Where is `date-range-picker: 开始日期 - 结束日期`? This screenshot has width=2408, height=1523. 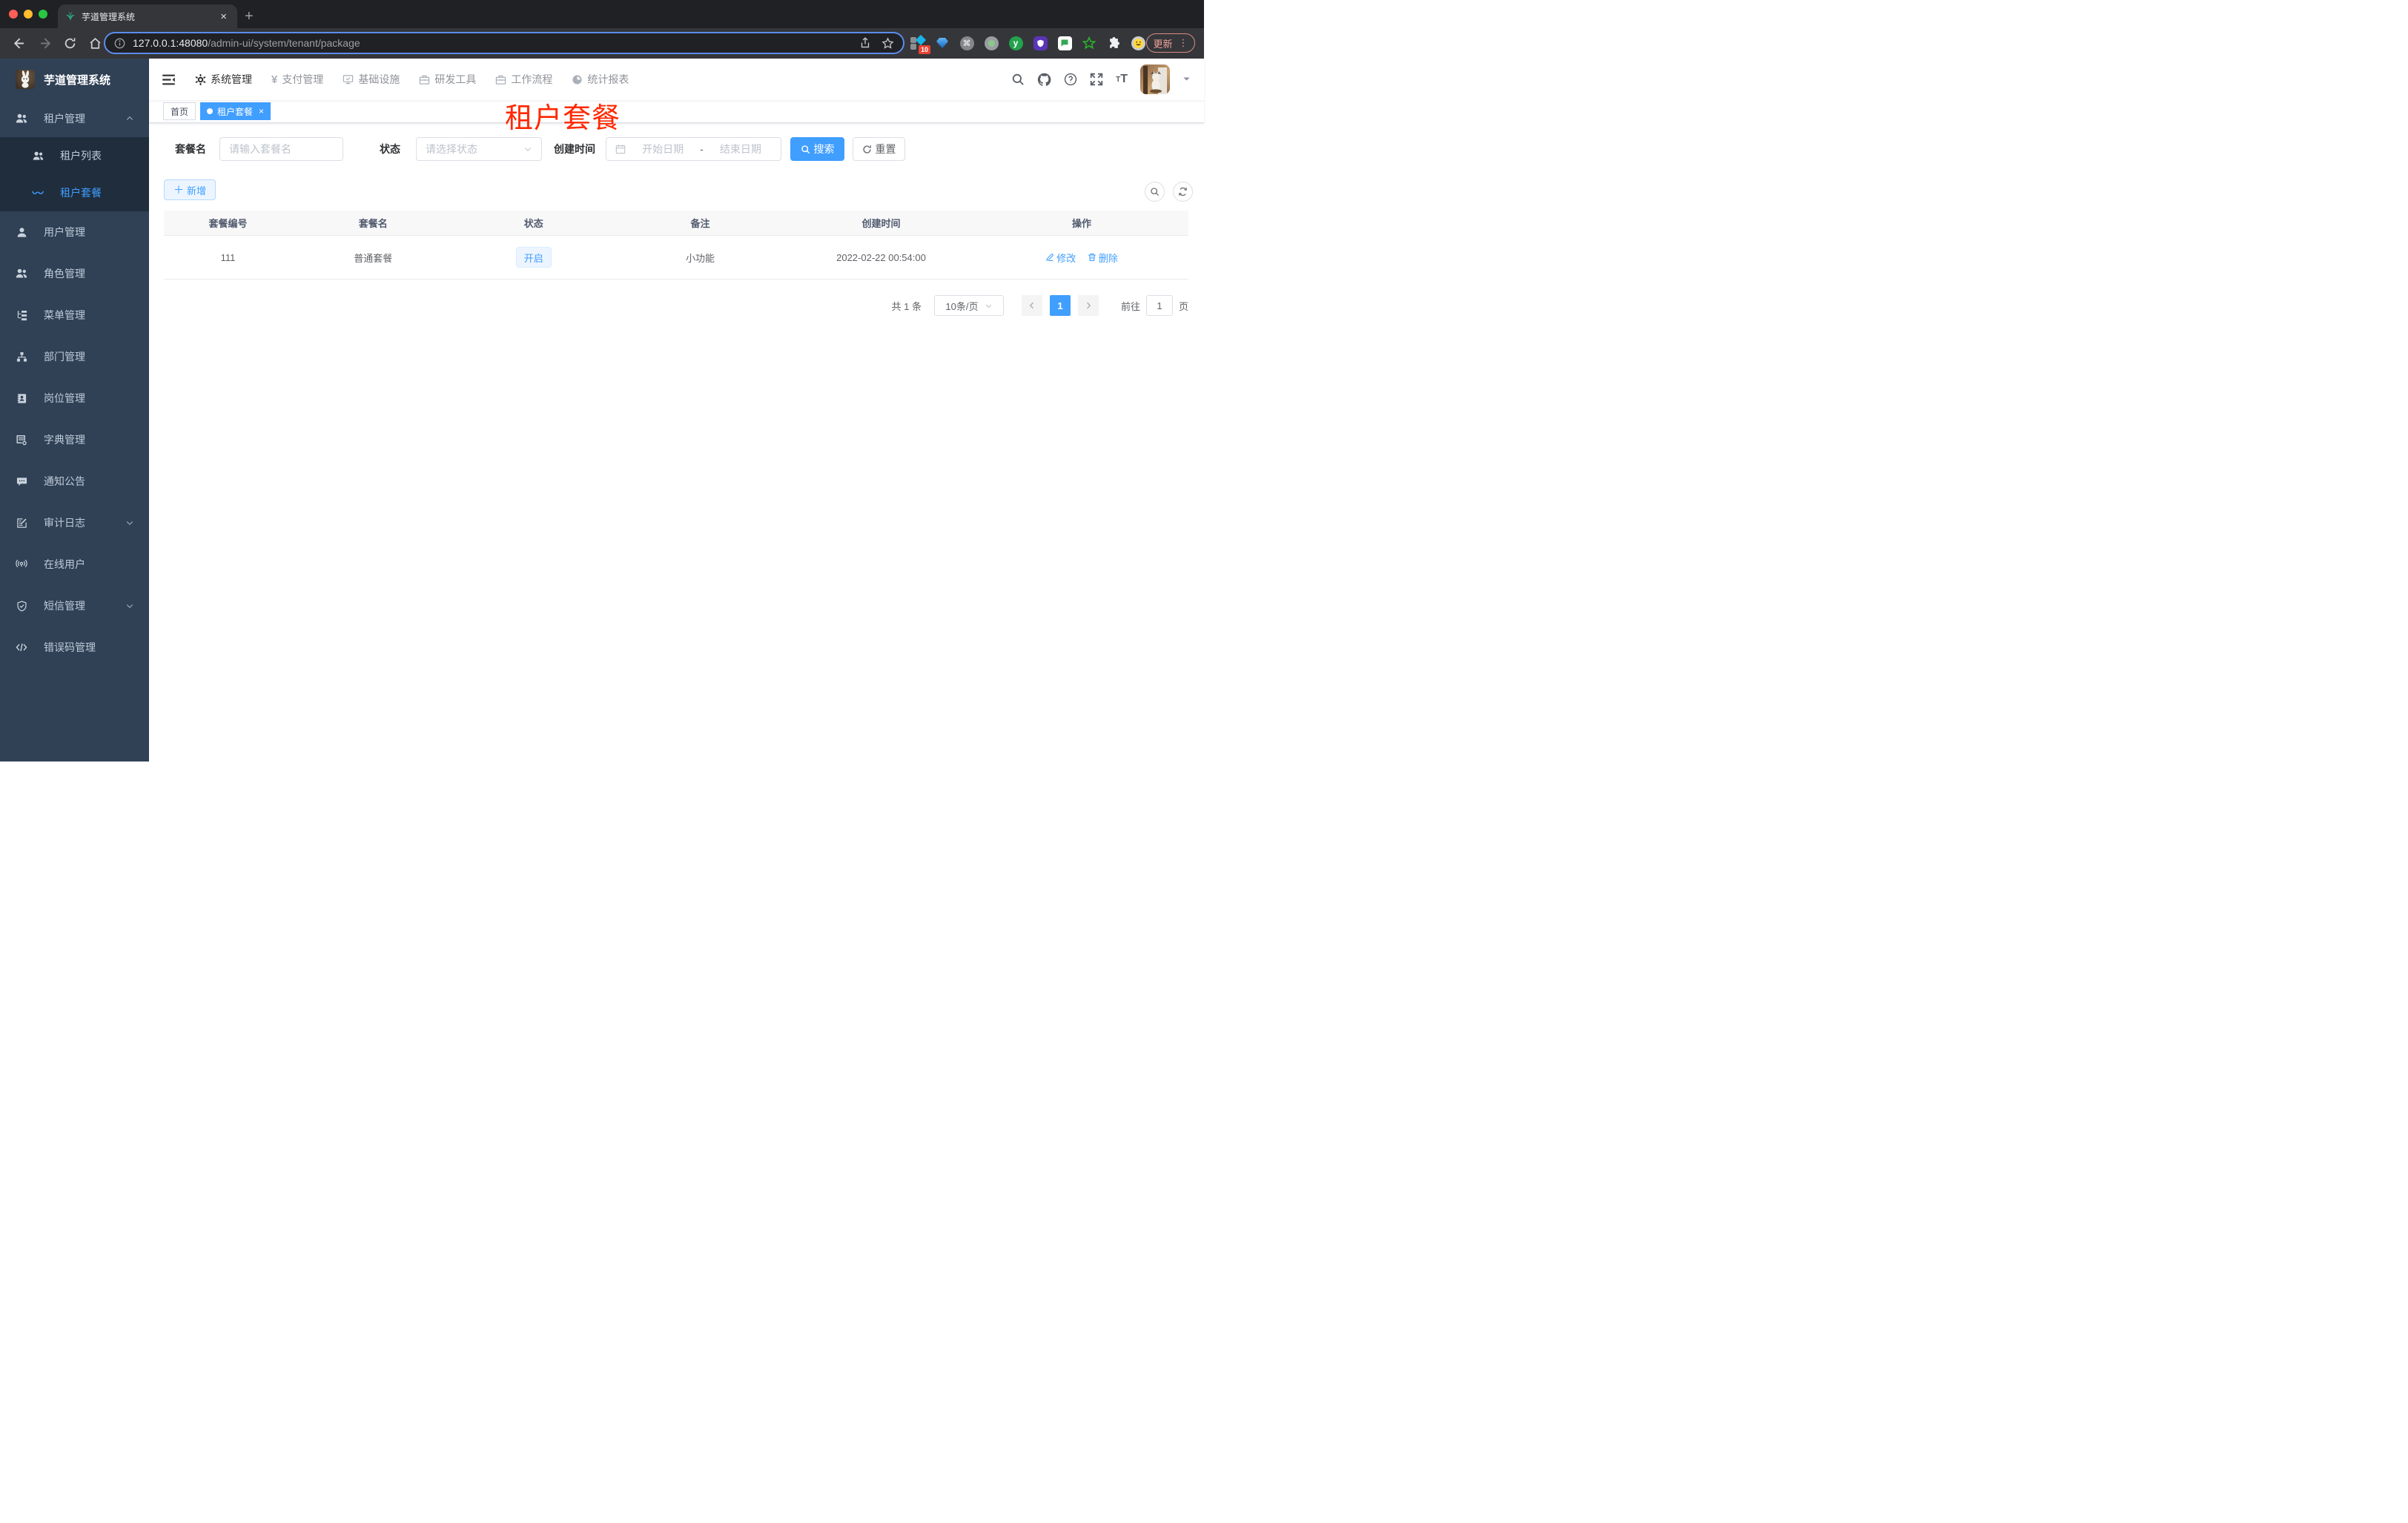 date-range-picker: 开始日期 - 结束日期 is located at coordinates (693, 149).